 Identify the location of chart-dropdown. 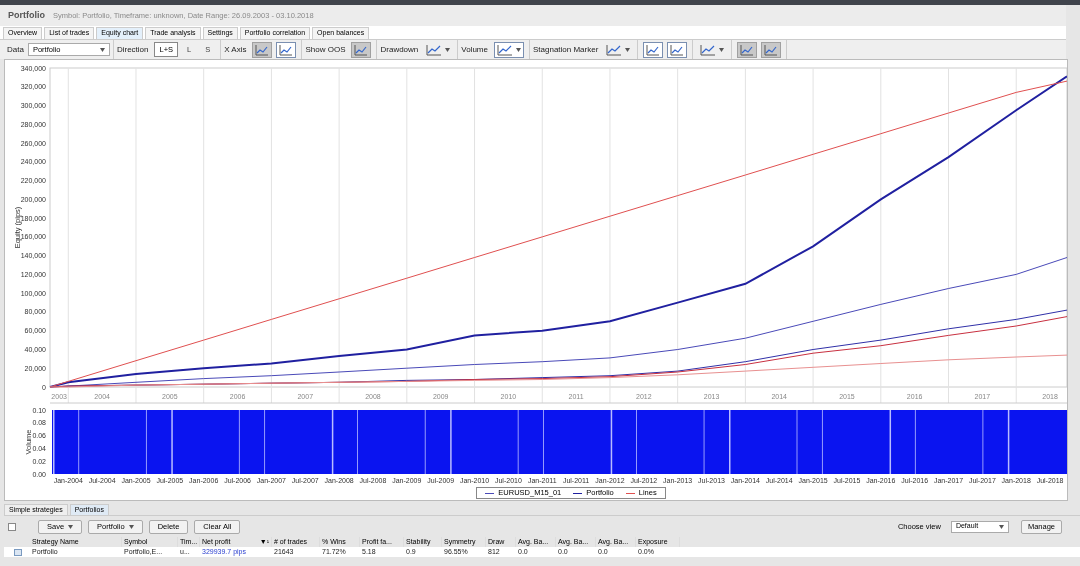
(508, 49).